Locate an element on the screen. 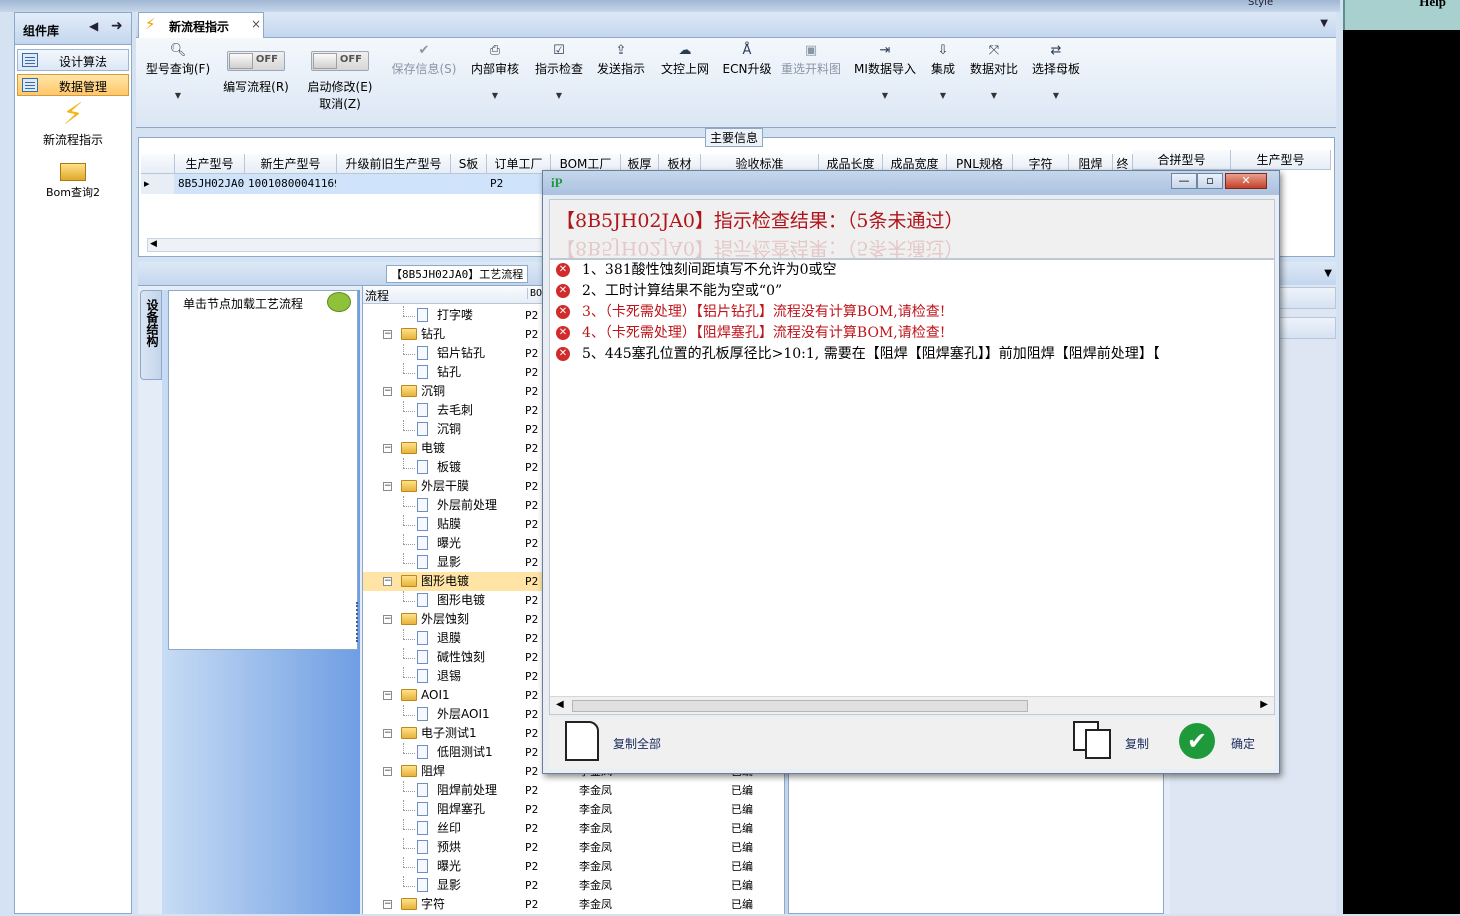 The image size is (1460, 916). equipment-structure-tab: 设备结构 is located at coordinates (151, 335).